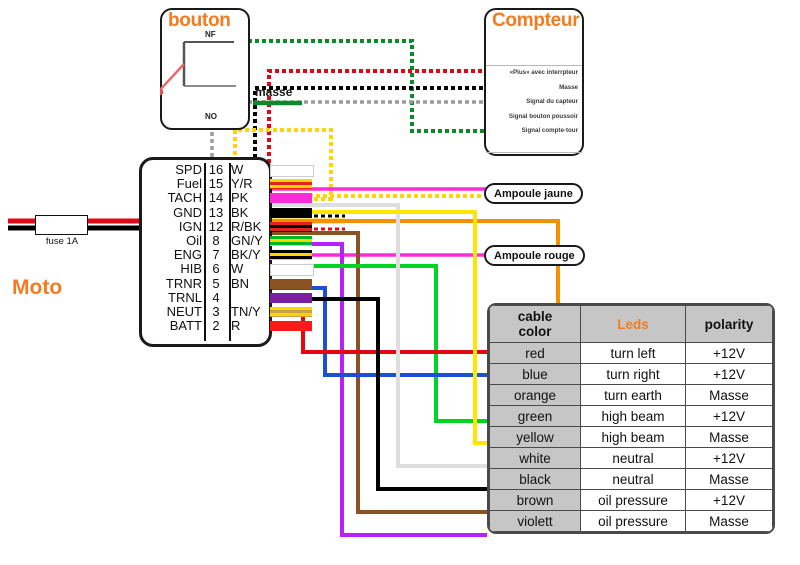 The width and height of the screenshot is (800, 565). What do you see at coordinates (216, 311) in the screenshot?
I see `pin-number: 3` at bounding box center [216, 311].